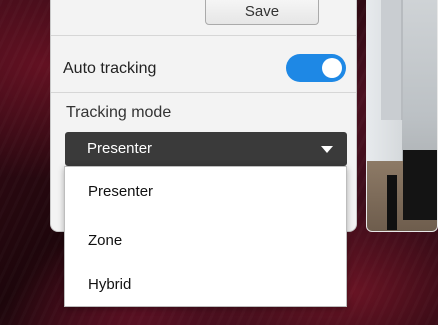  Describe the element at coordinates (332, 68) in the screenshot. I see `toggle-knob` at that location.